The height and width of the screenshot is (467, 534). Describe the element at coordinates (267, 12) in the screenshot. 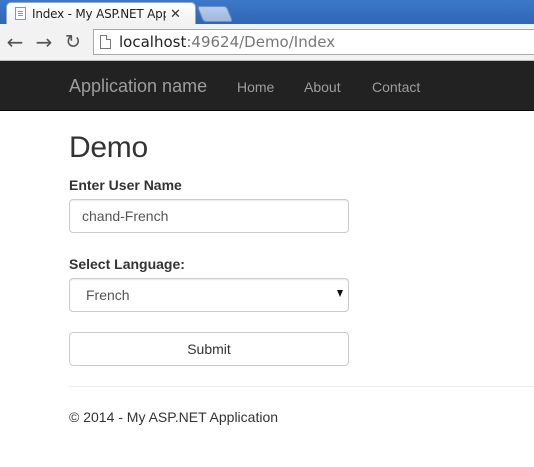

I see `browser-tab-strip: Index - My ASP.NET Appli ✕` at that location.